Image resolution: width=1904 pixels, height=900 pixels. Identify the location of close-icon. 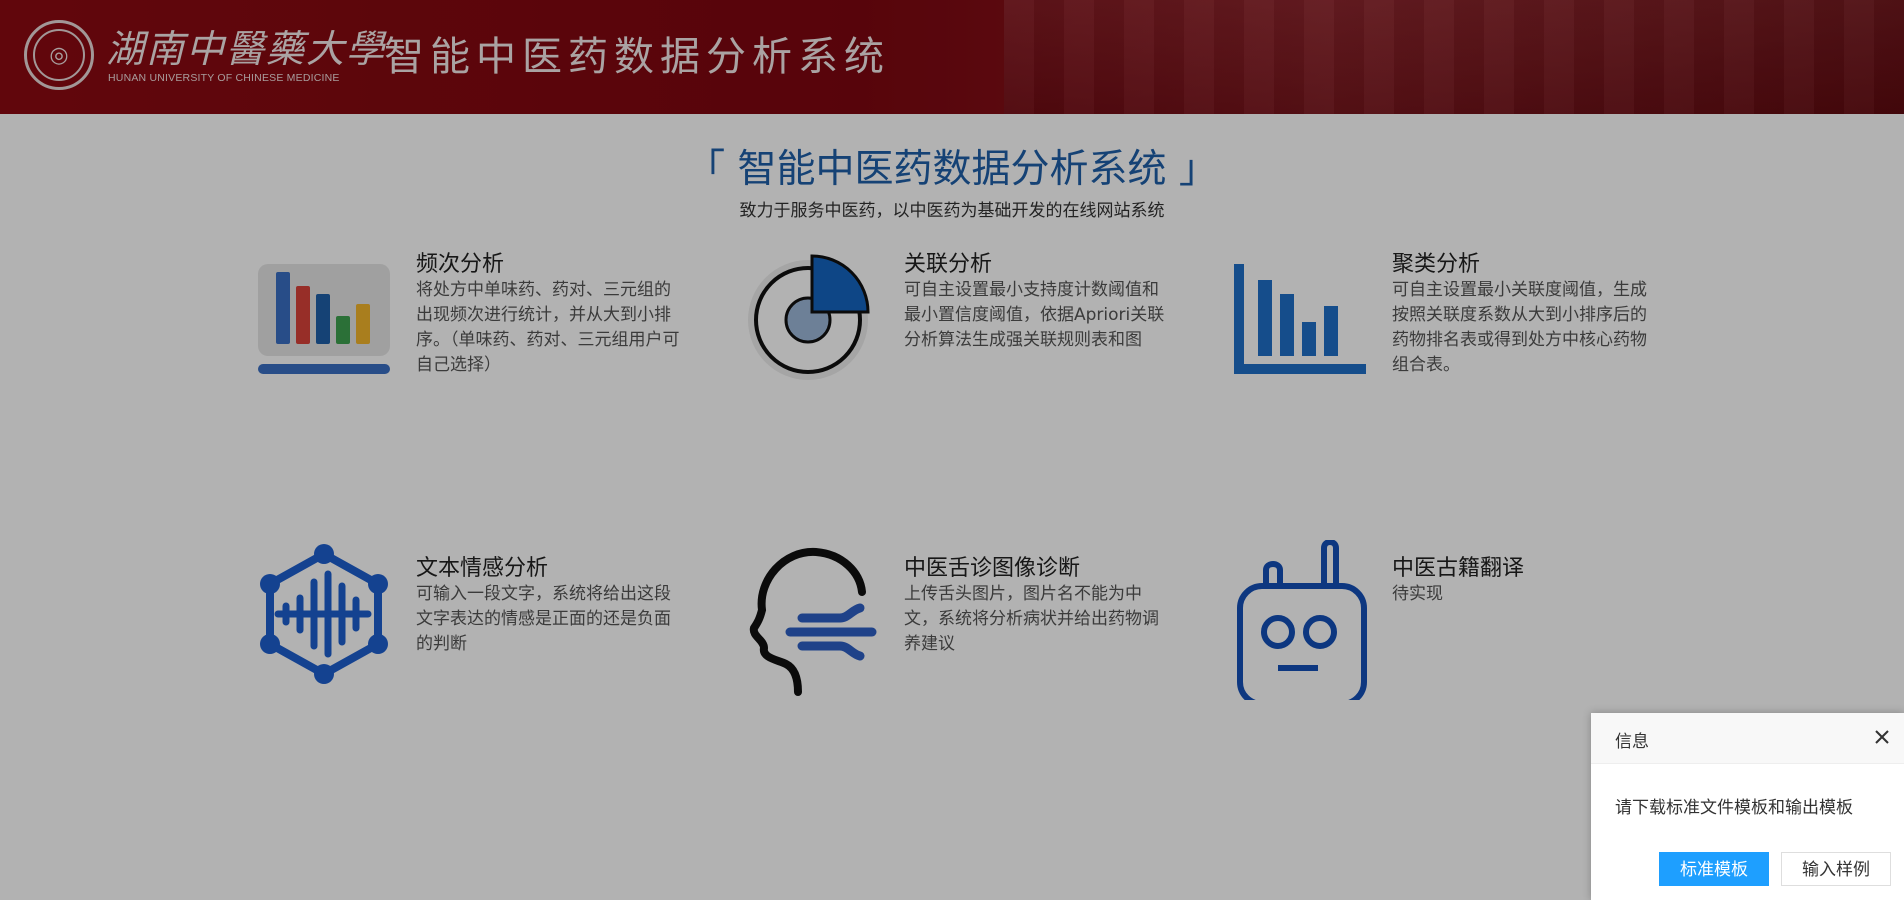
(1882, 737).